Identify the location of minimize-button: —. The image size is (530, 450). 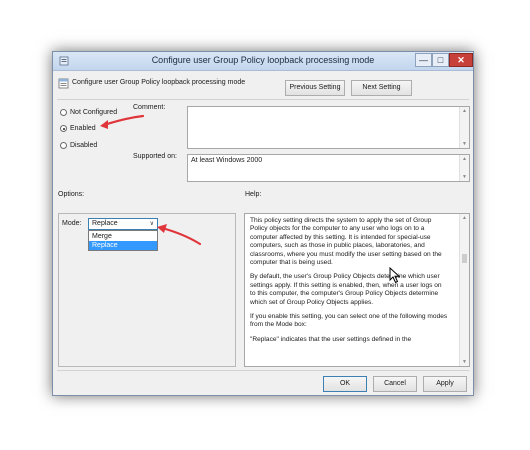
(423, 60).